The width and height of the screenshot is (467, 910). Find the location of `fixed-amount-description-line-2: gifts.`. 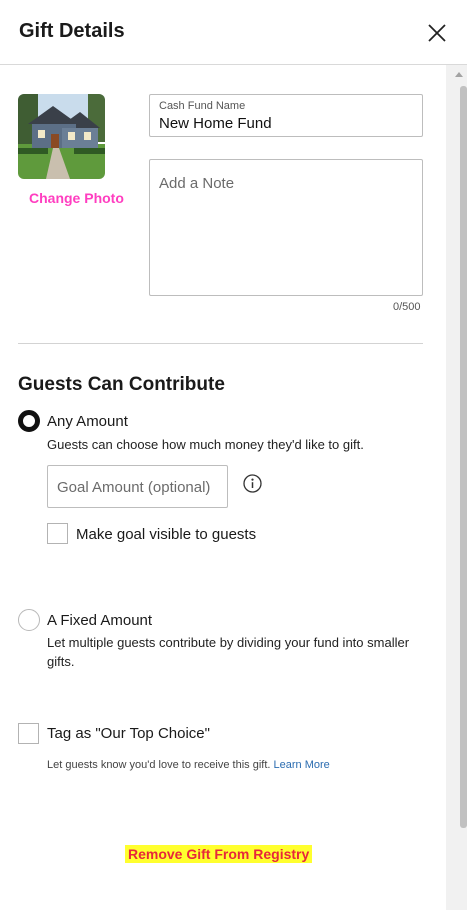

fixed-amount-description-line-2: gifts. is located at coordinates (61, 661).